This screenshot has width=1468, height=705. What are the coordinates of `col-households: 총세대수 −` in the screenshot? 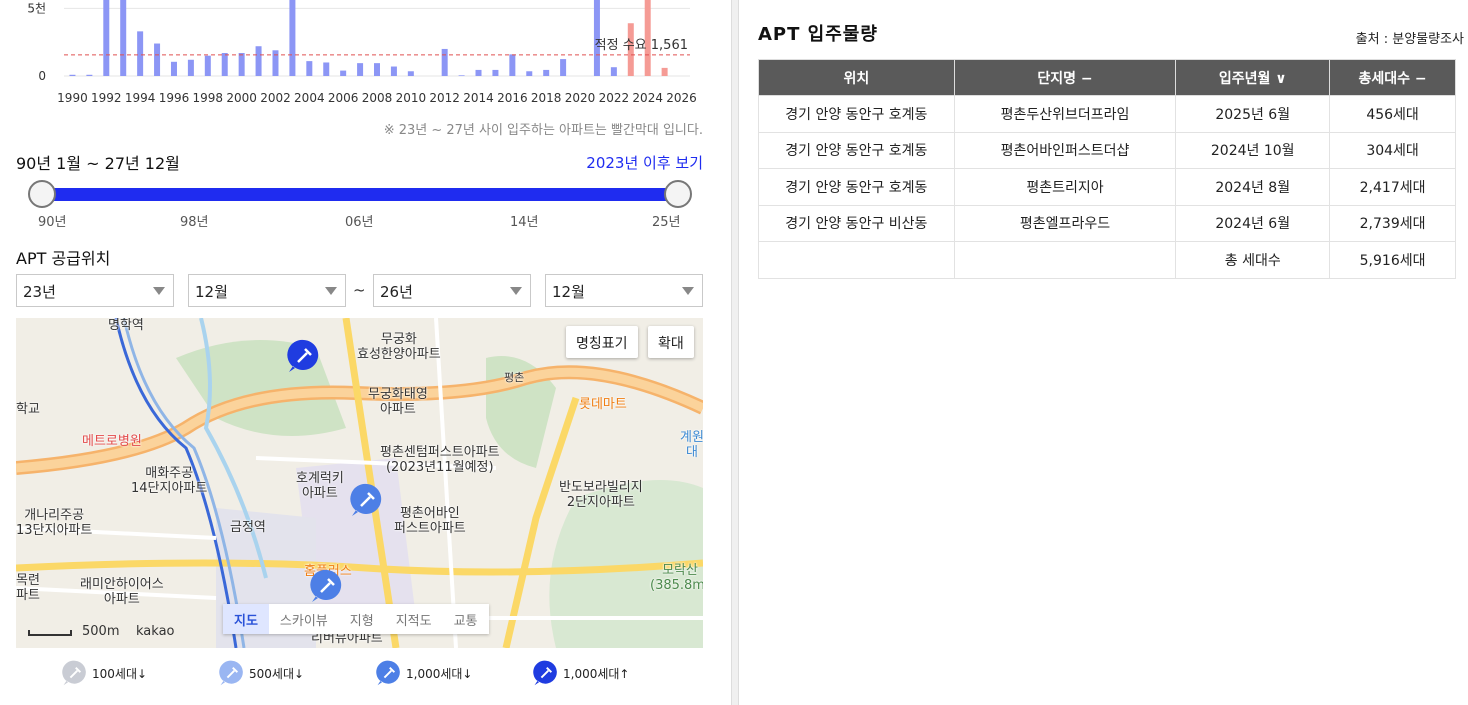 It's located at (1392, 77).